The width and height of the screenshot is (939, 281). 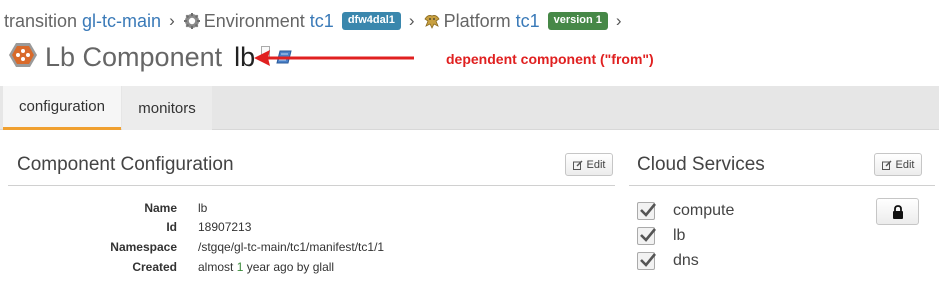 What do you see at coordinates (596, 164) in the screenshot?
I see `config-edit-label: Edit` at bounding box center [596, 164].